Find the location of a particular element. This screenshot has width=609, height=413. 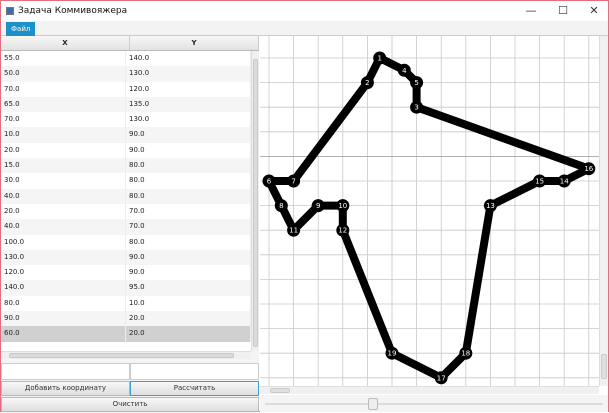

x-input is located at coordinates (65, 371).